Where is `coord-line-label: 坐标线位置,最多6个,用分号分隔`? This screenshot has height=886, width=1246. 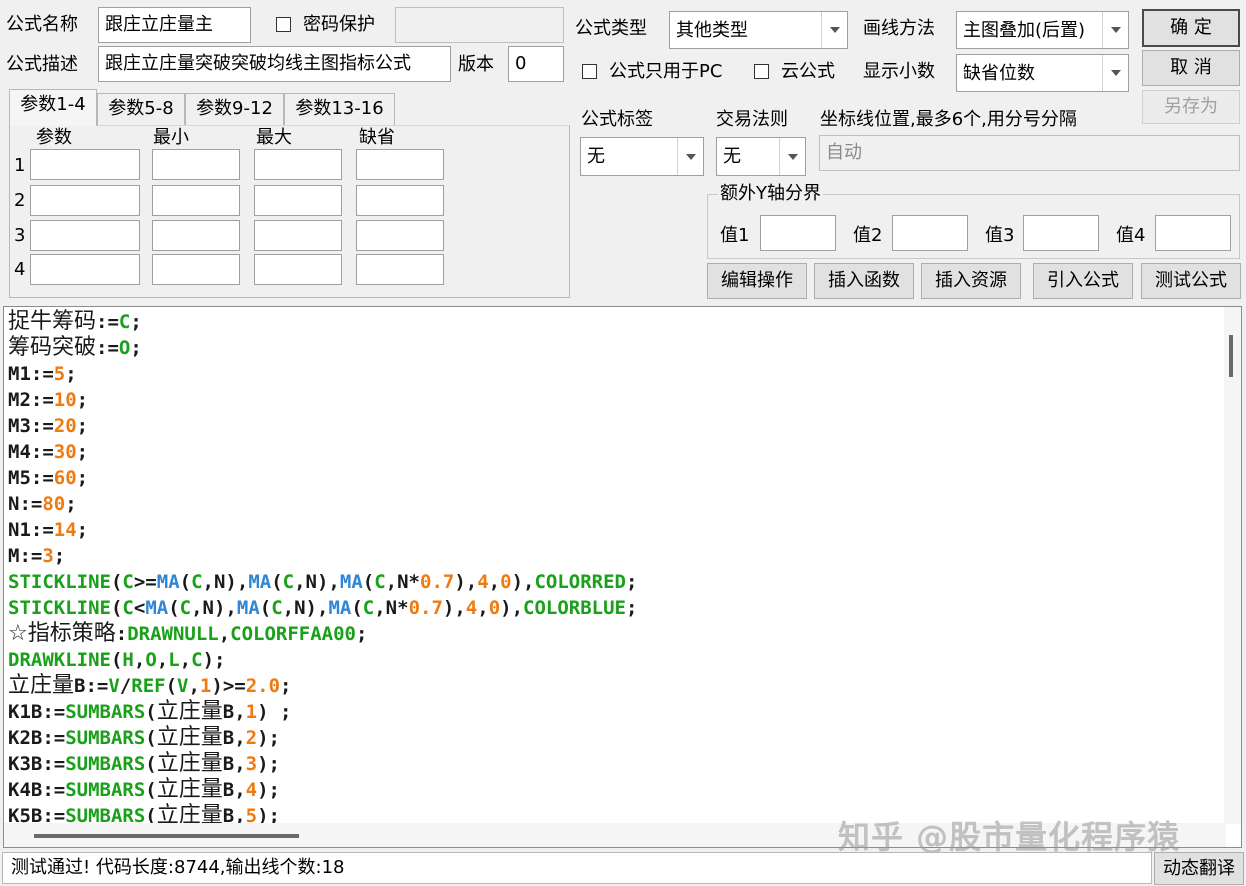 coord-line-label: 坐标线位置,最多6个,用分号分隔 is located at coordinates (948, 119).